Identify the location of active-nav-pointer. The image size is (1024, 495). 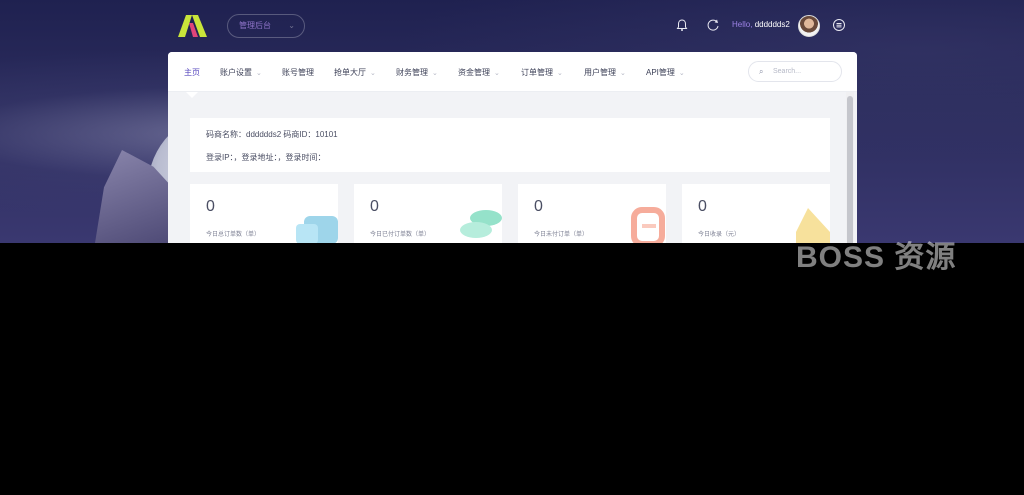
(192, 95).